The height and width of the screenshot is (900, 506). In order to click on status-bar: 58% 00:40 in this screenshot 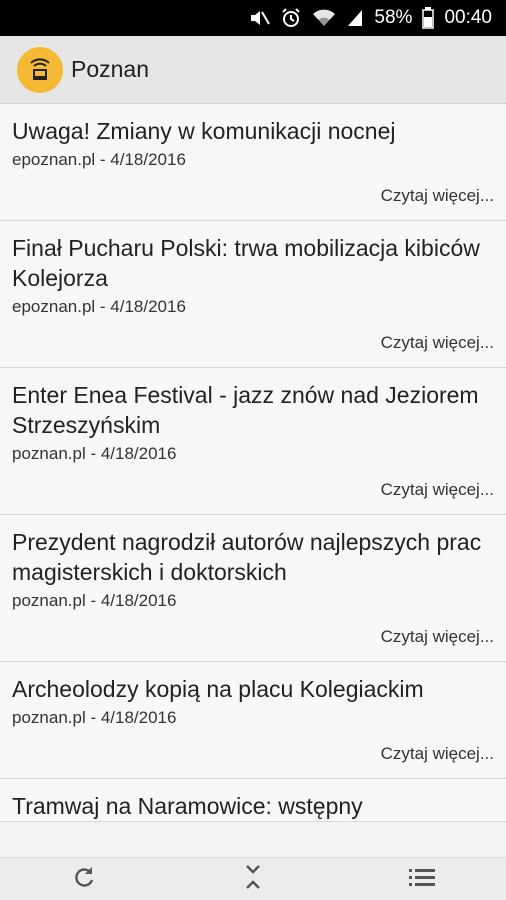, I will do `click(253, 18)`.